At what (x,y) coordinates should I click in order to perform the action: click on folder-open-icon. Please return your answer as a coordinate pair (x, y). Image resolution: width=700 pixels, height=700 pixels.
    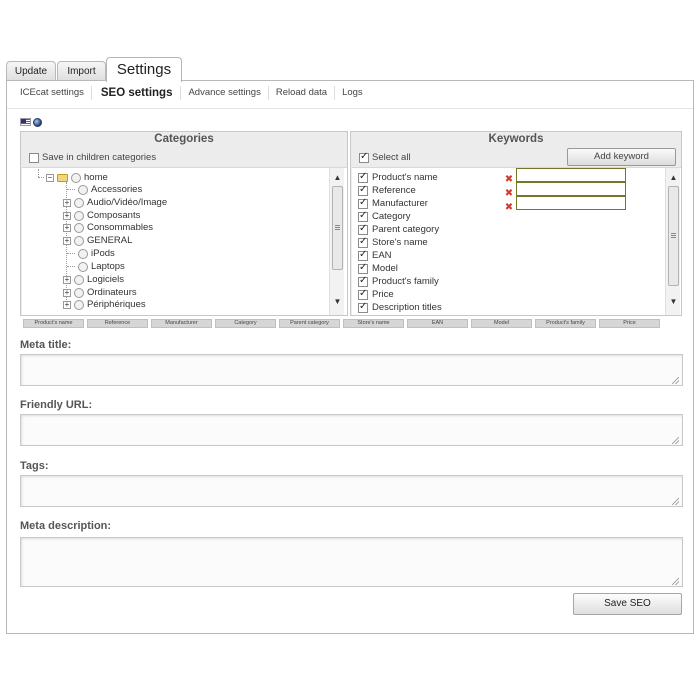
    Looking at the image, I should click on (62, 177).